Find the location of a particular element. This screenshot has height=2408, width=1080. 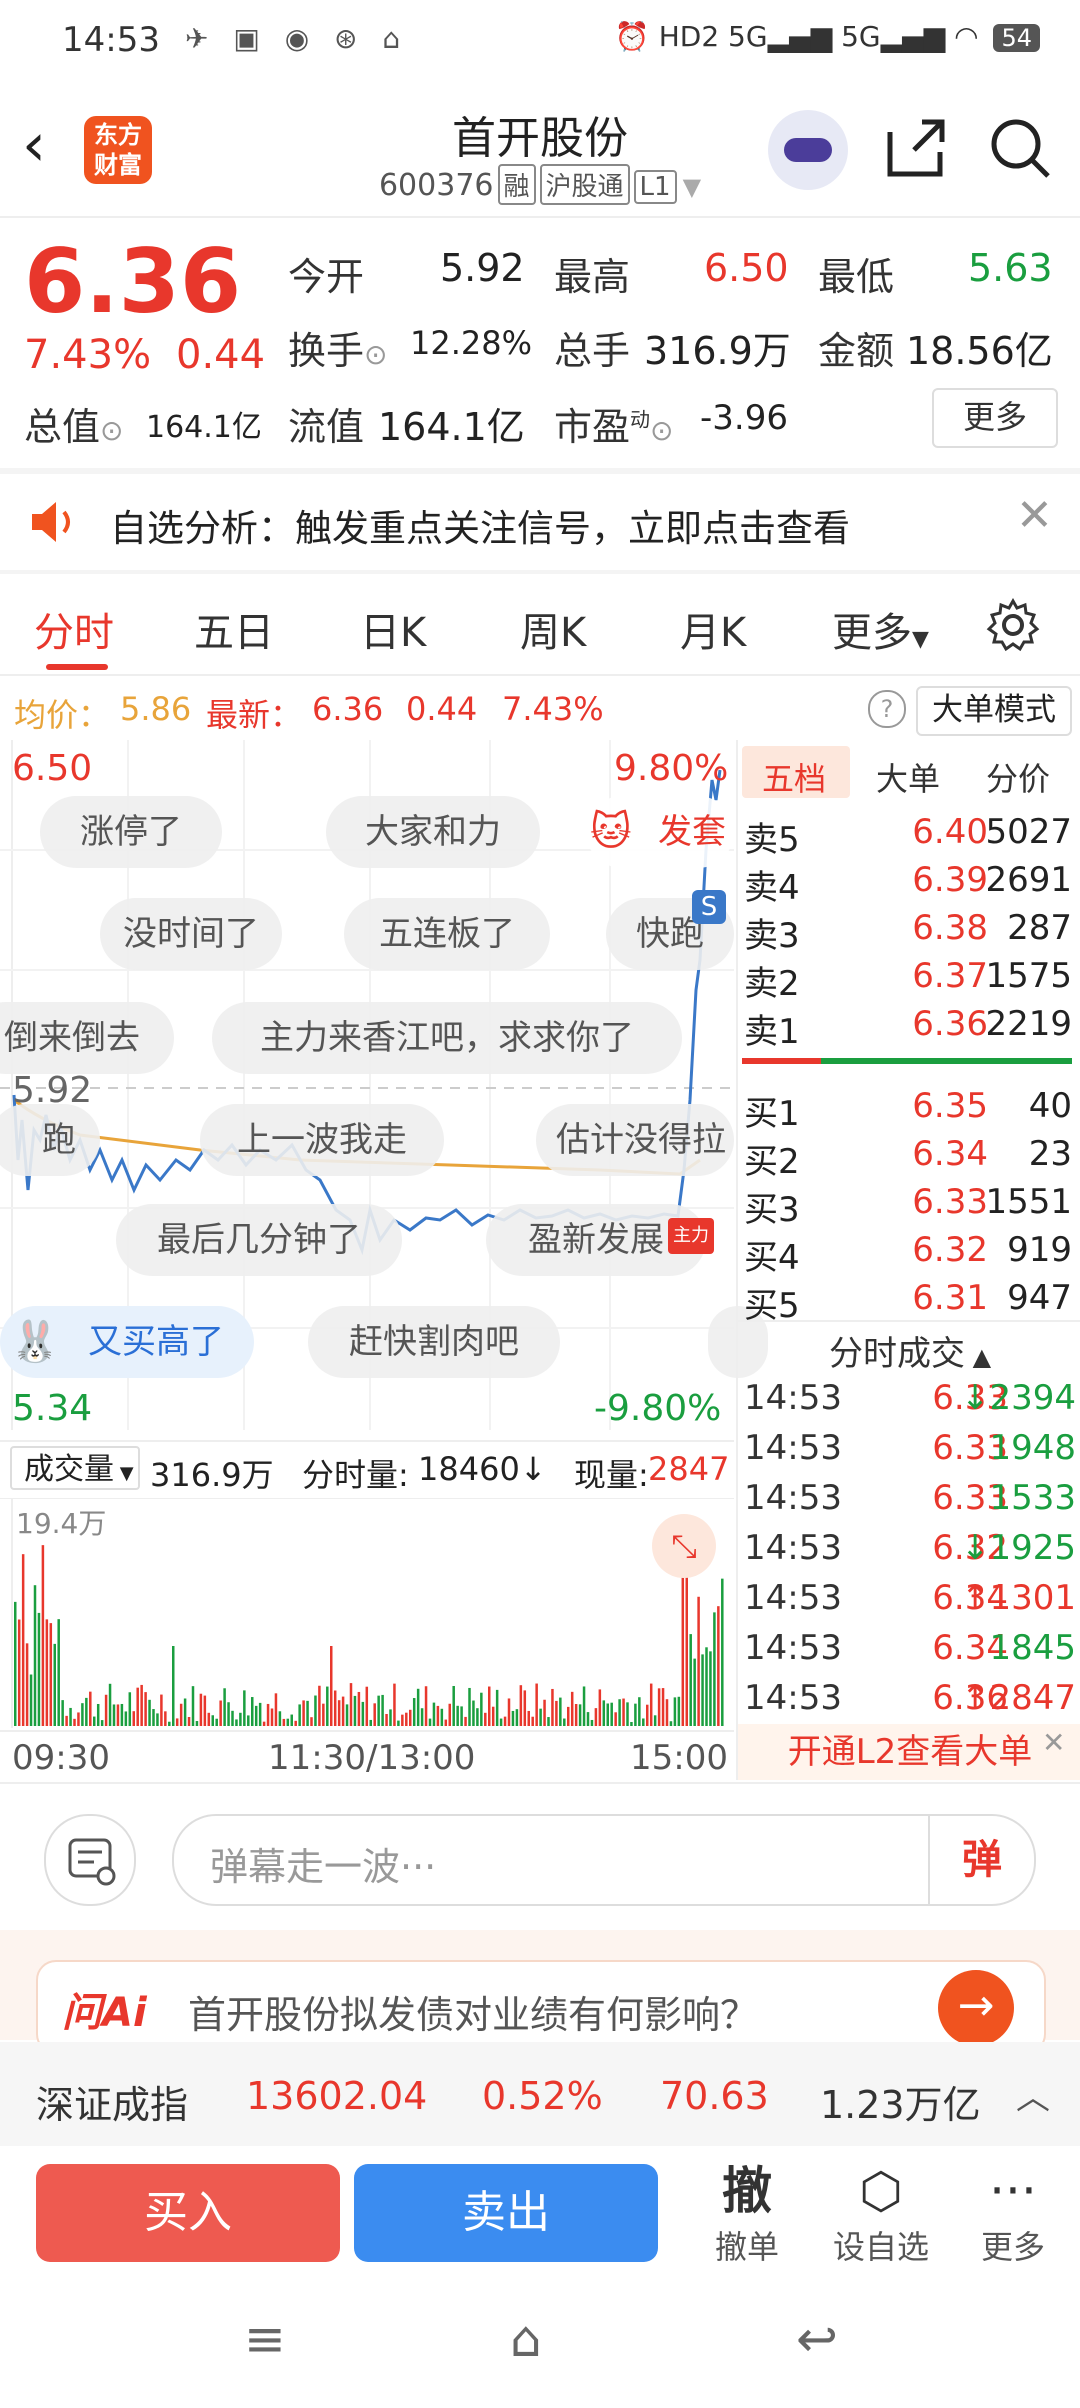

arrow-right-icon: → is located at coordinates (976, 2008).